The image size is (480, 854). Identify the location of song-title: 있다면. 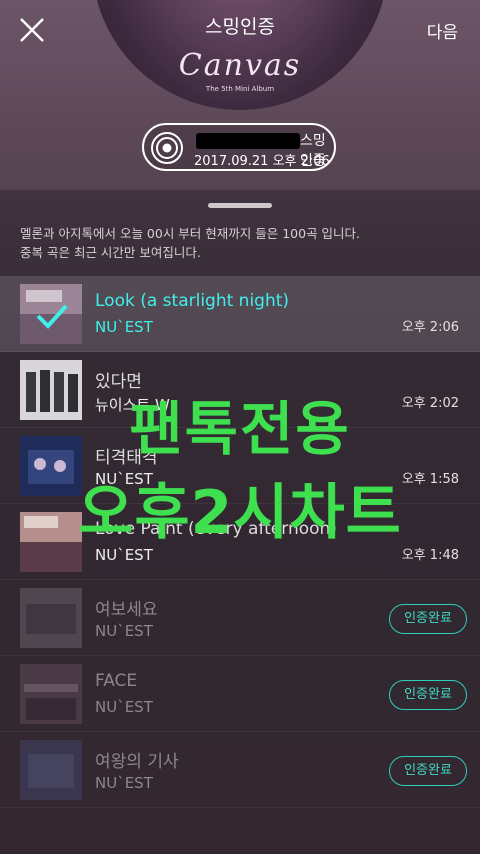
(118, 382).